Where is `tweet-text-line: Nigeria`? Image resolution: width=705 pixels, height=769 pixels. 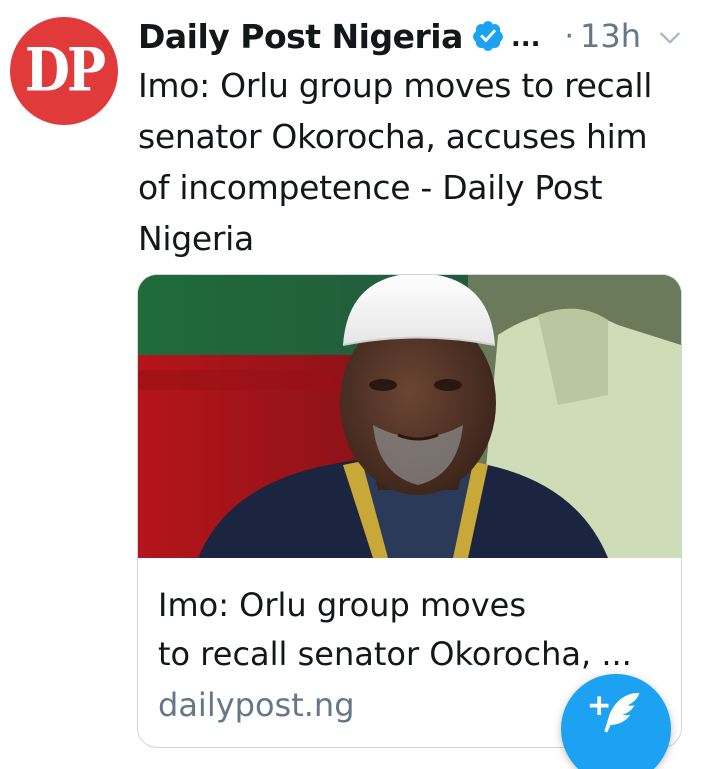
tweet-text-line: Nigeria is located at coordinates (196, 238).